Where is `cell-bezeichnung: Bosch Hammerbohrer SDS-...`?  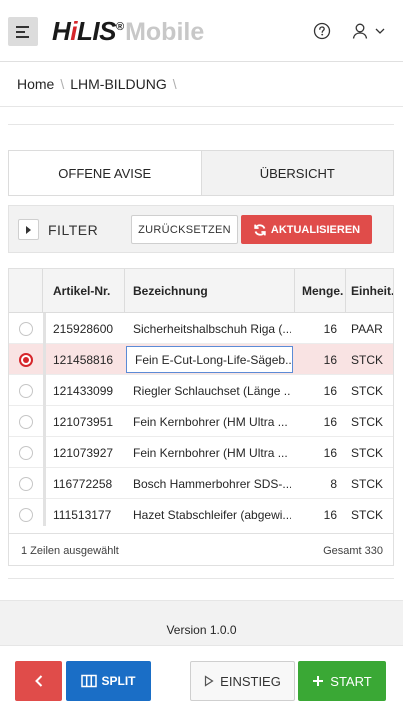 cell-bezeichnung: Bosch Hammerbohrer SDS-... is located at coordinates (212, 483).